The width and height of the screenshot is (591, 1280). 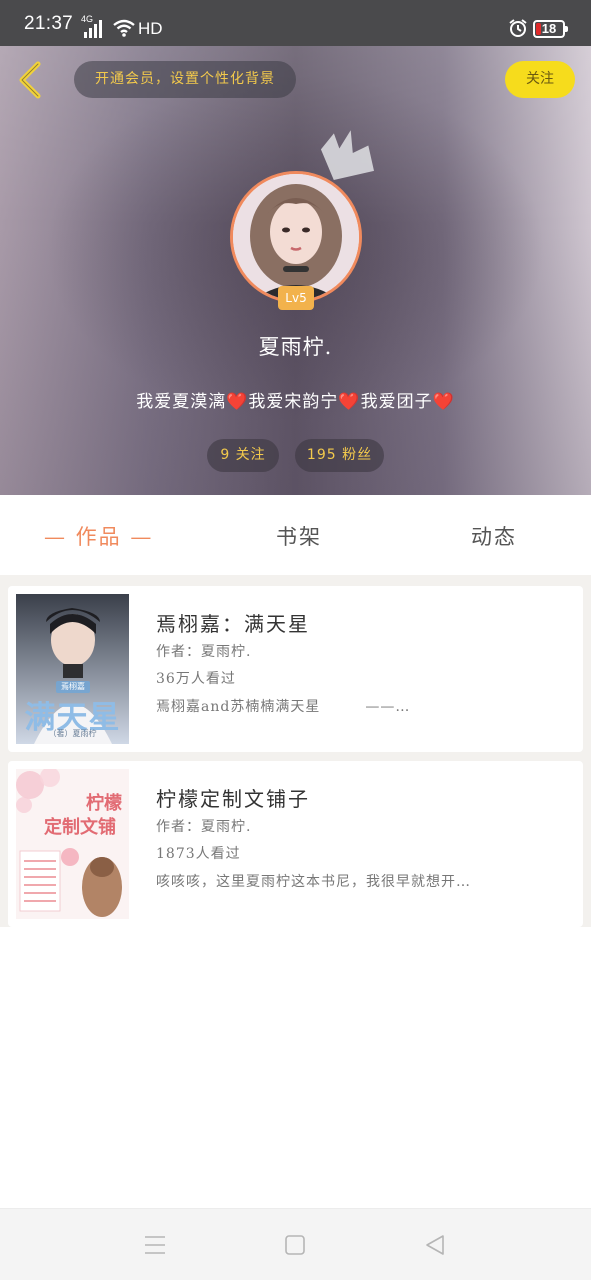 I want to click on tab-works: — 作品 —, so click(x=98, y=536).